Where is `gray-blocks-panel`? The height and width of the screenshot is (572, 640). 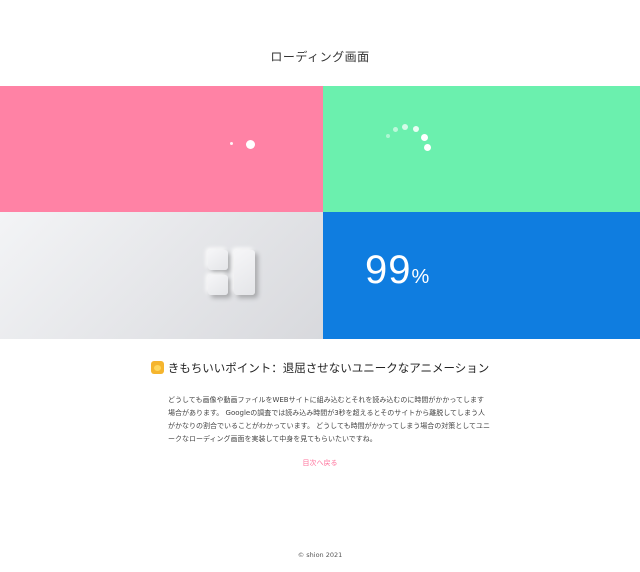 gray-blocks-panel is located at coordinates (161, 275).